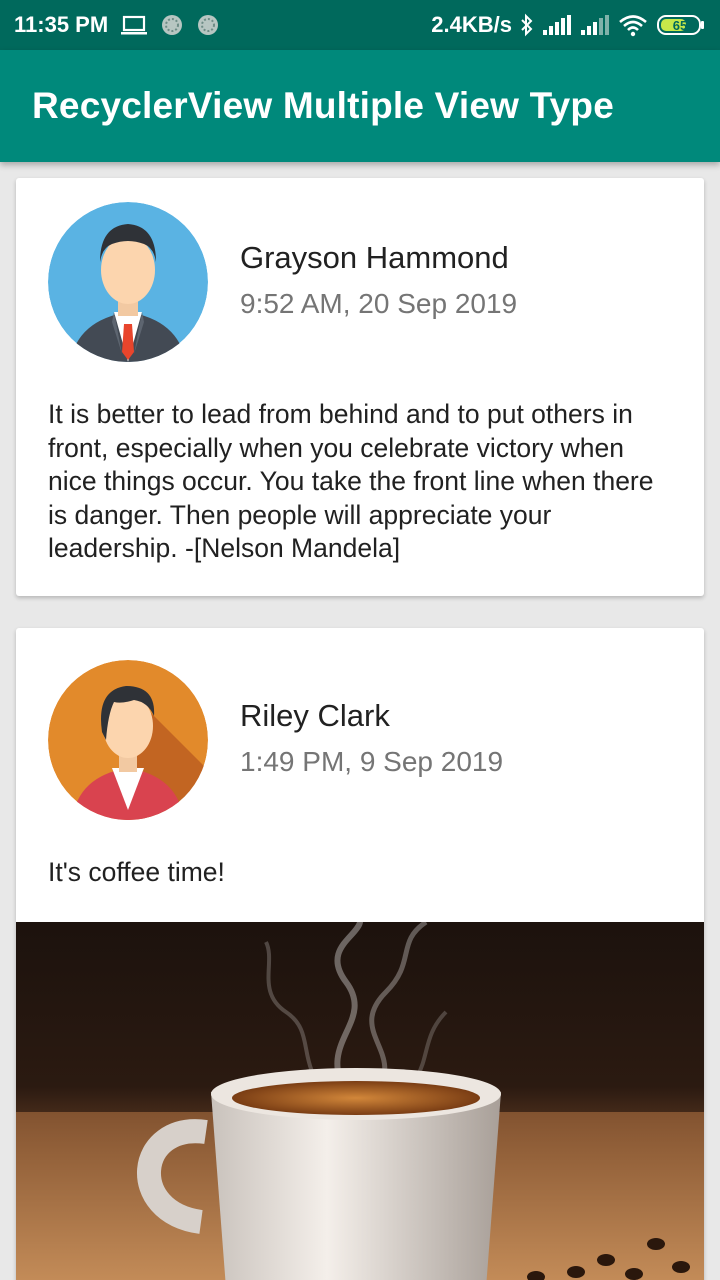 The width and height of the screenshot is (720, 1280). Describe the element at coordinates (136, 872) in the screenshot. I see `post-text: It's coffee time!` at that location.